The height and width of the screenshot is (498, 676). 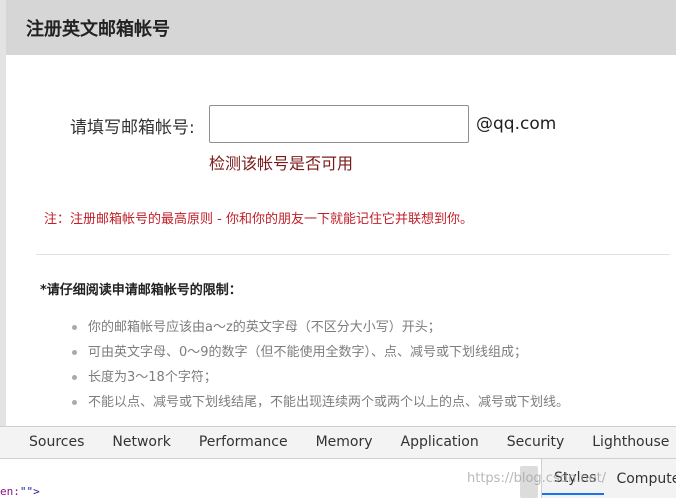 What do you see at coordinates (49, 442) in the screenshot?
I see `tab-sources: Sources` at bounding box center [49, 442].